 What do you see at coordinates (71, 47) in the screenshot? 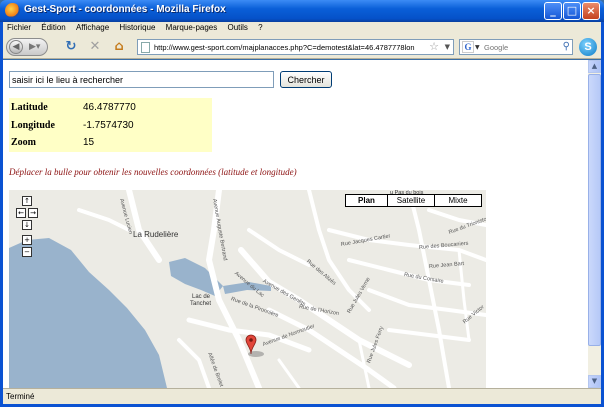
I see `reload-icon: ↻` at bounding box center [71, 47].